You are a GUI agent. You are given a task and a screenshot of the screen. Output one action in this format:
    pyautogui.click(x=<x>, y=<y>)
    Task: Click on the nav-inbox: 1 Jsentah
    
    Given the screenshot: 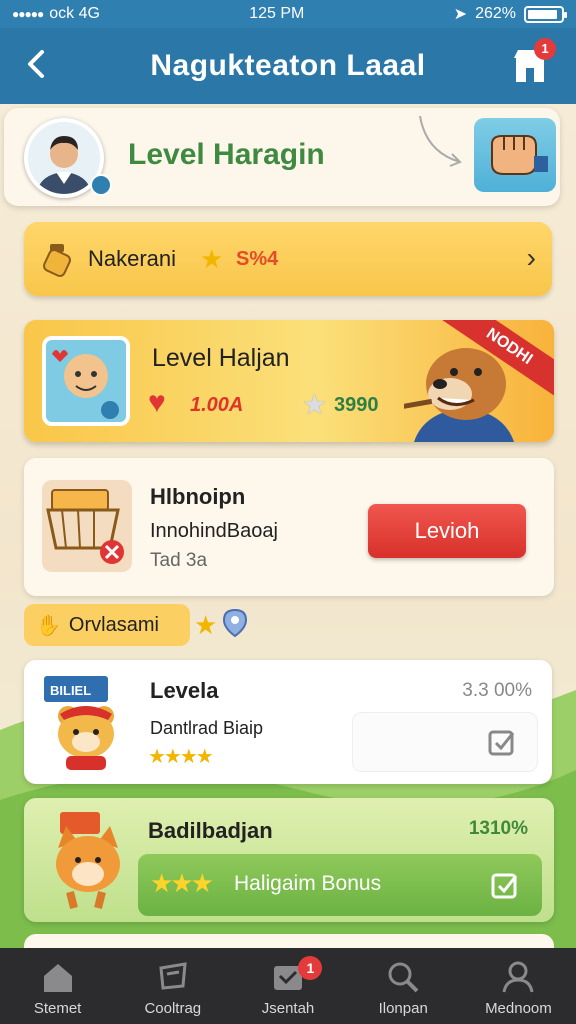 What is the action you would take?
    pyautogui.click(x=287, y=986)
    